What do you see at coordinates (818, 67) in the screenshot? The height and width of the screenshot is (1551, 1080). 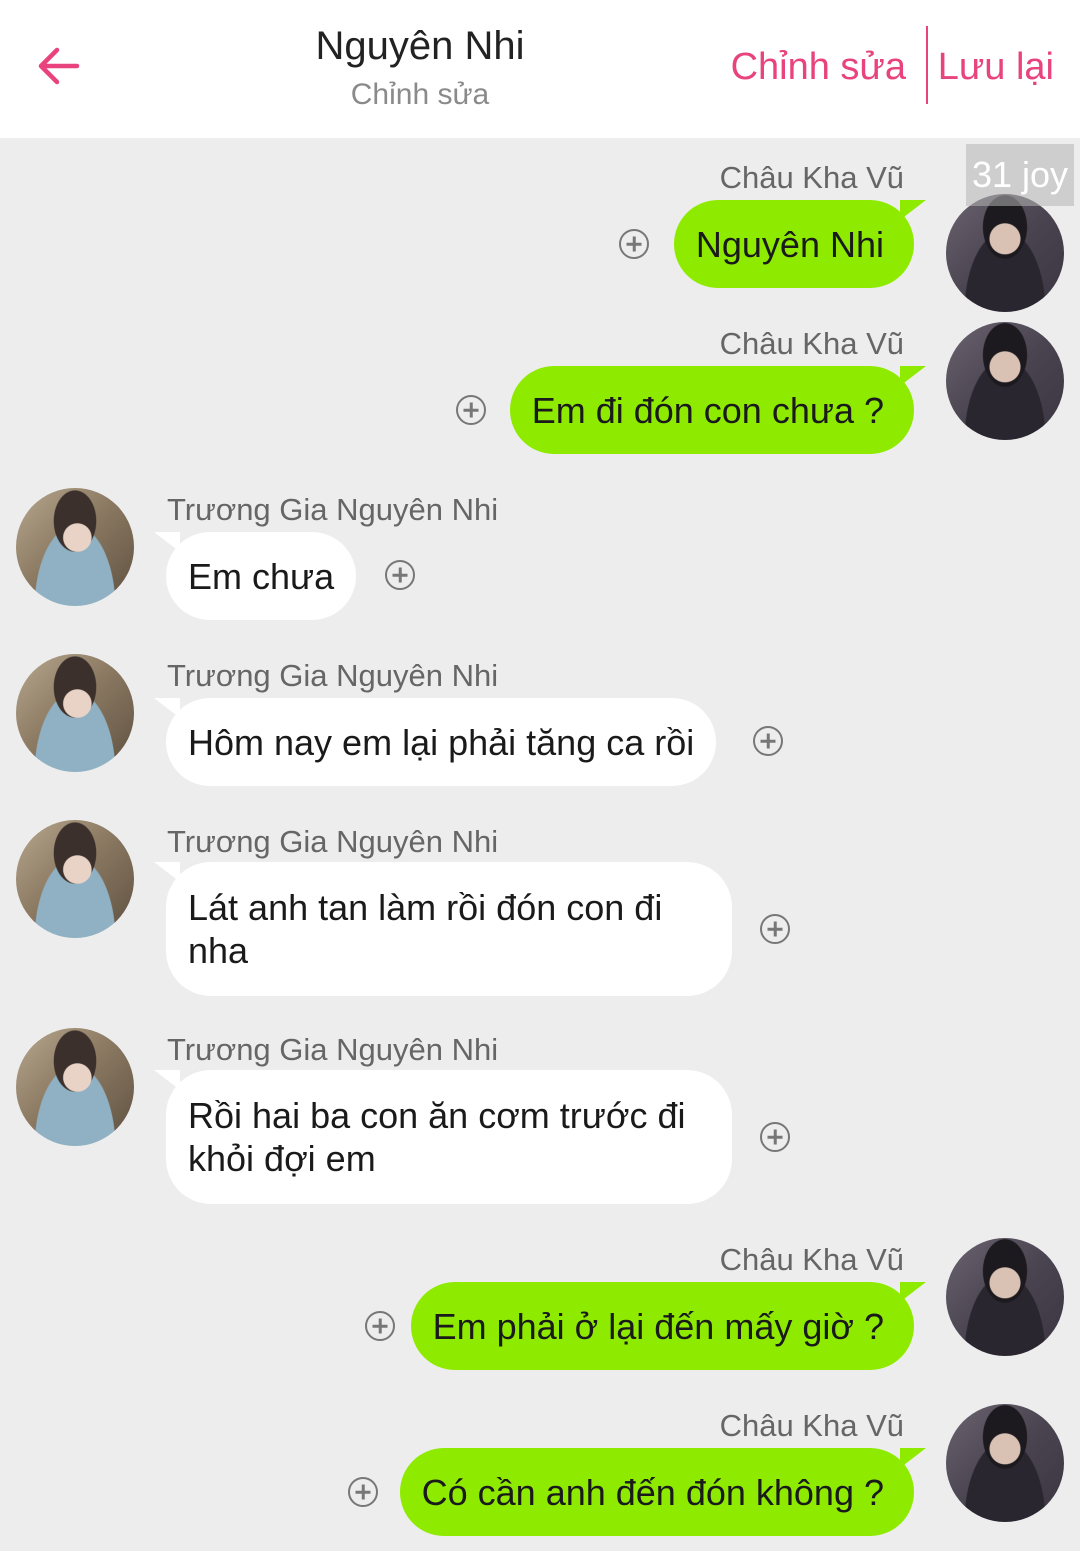 I see `edit-button: Chỉnh sửa` at bounding box center [818, 67].